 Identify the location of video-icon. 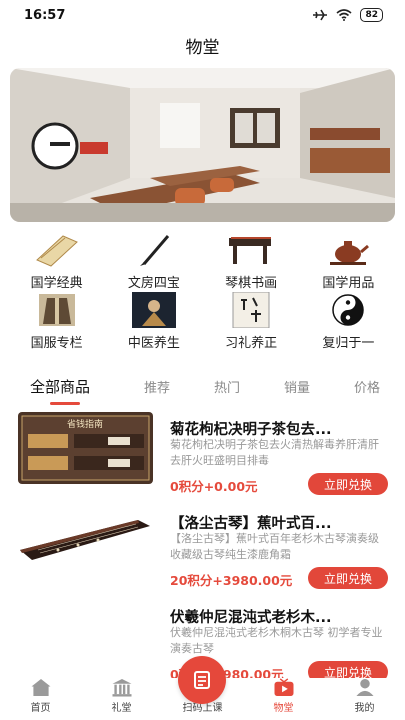
(283, 687).